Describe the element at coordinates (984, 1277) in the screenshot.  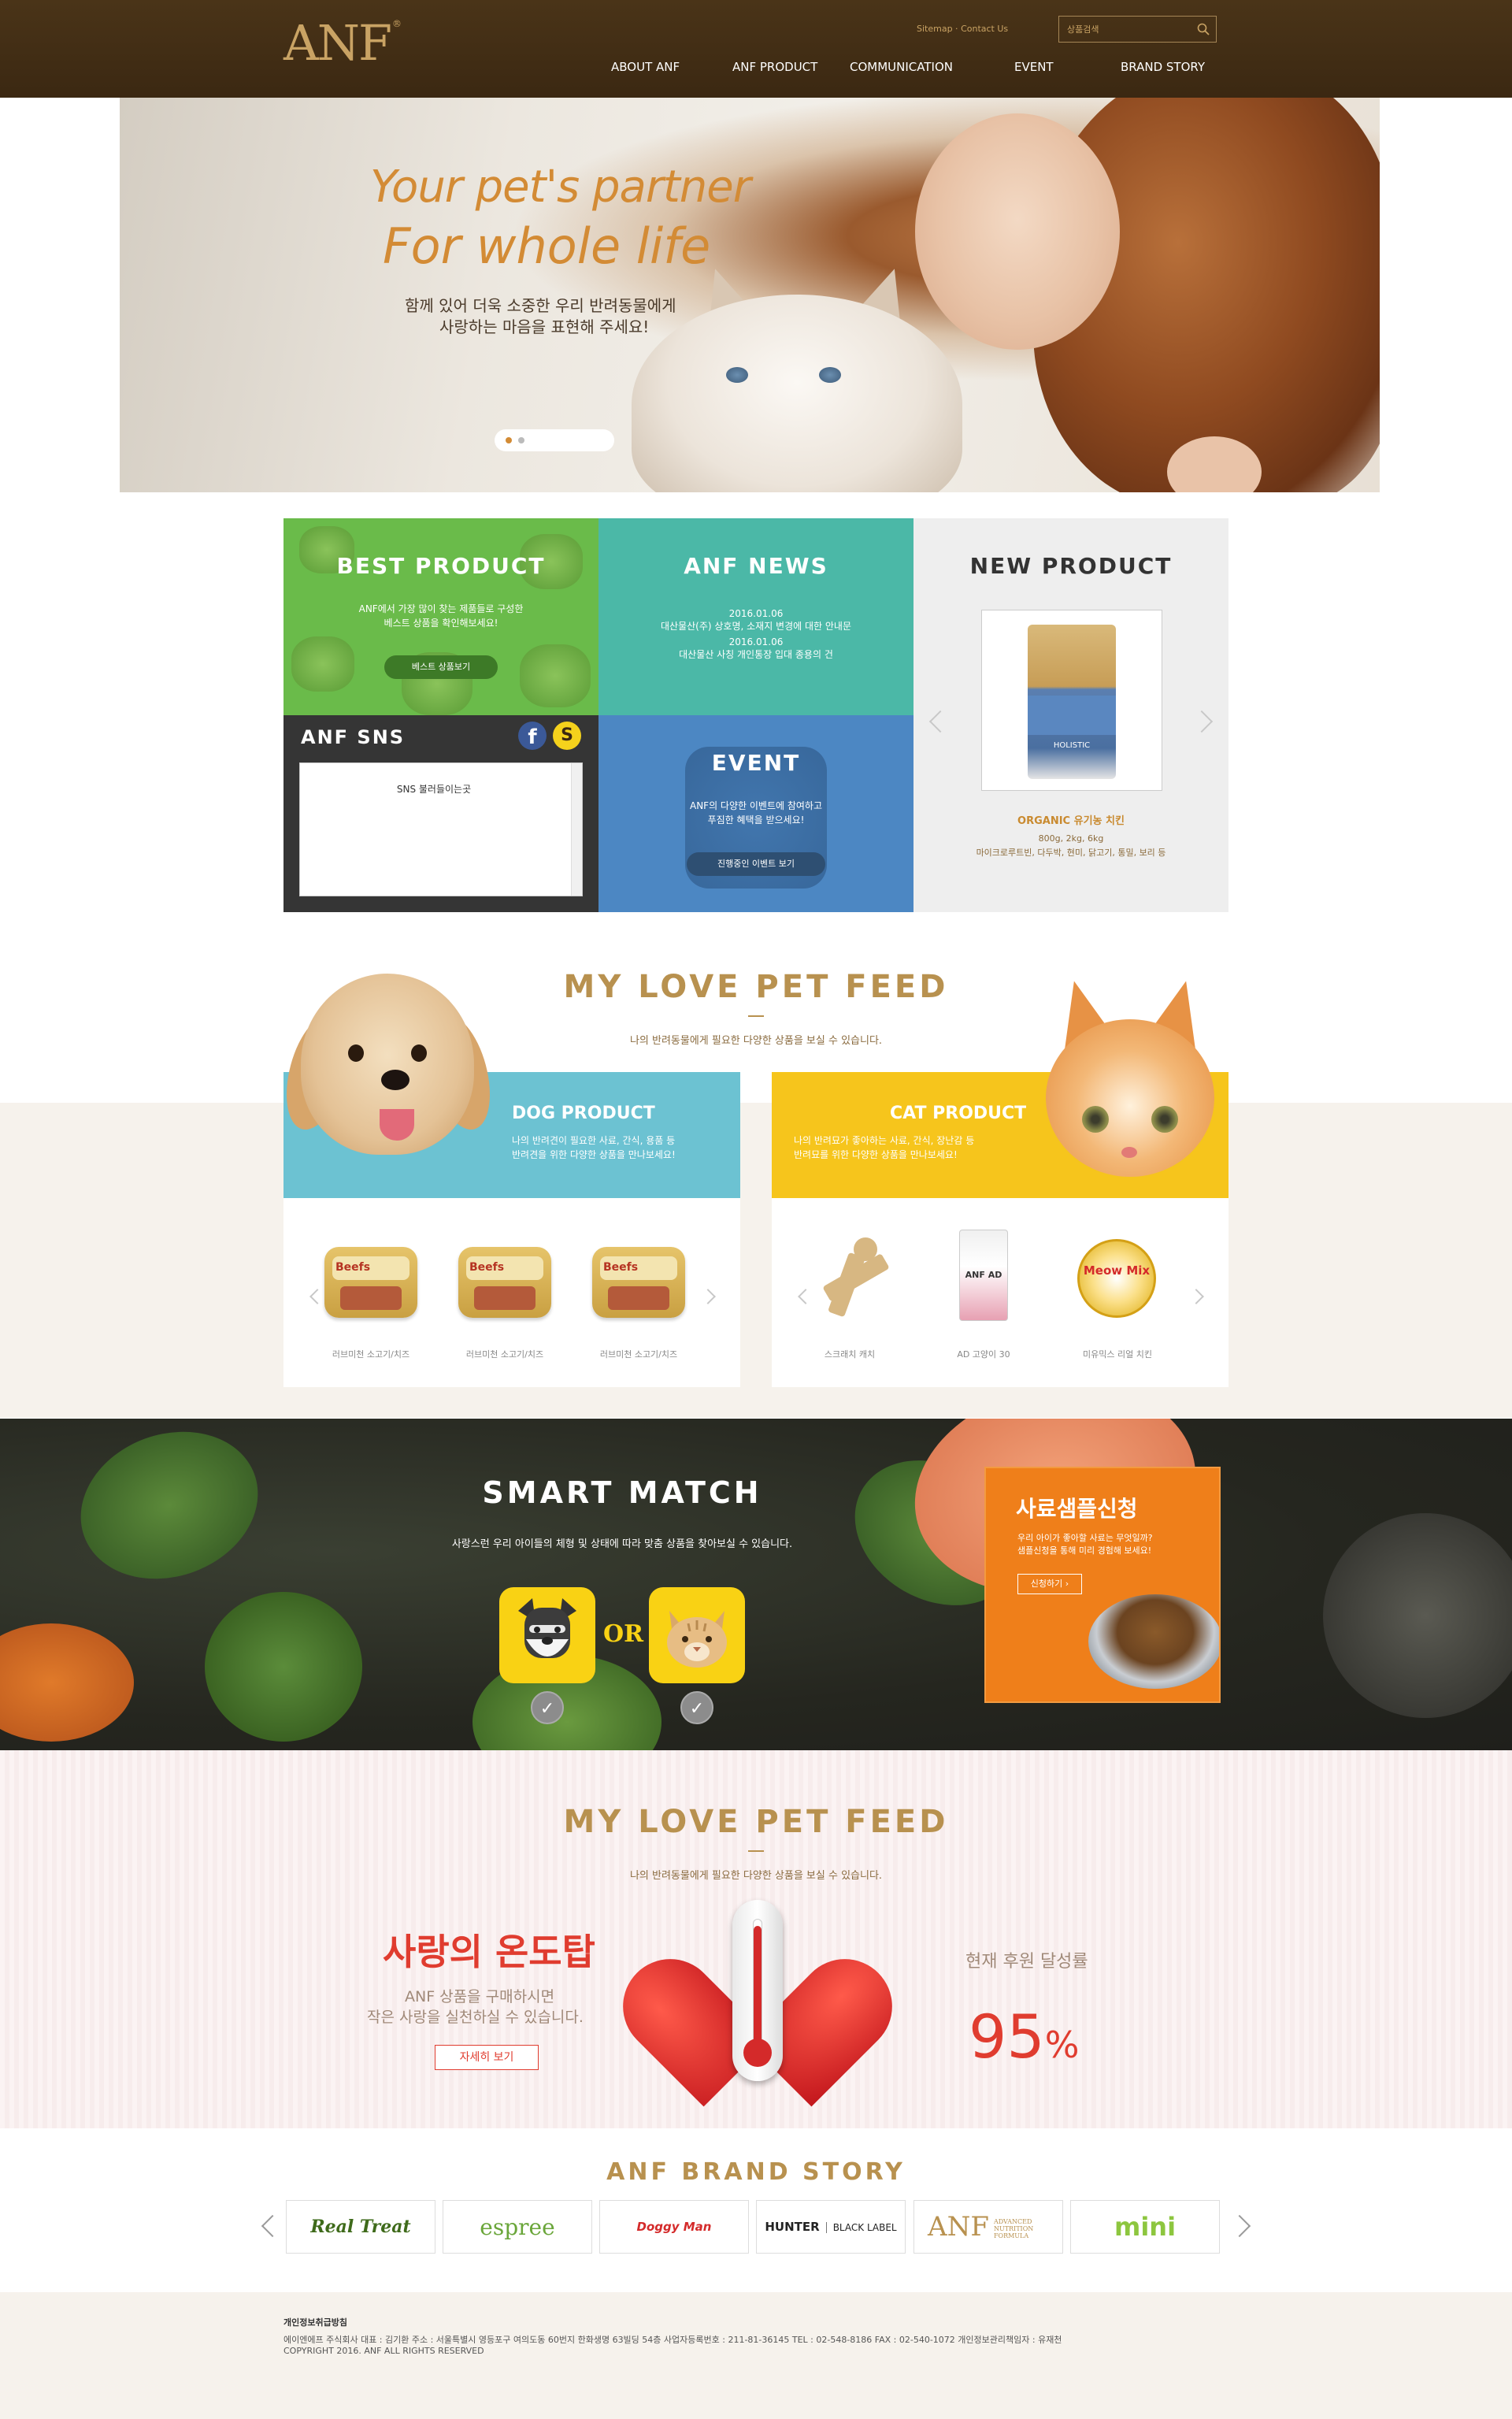
I see `cat-product-item: ANF AD` at that location.